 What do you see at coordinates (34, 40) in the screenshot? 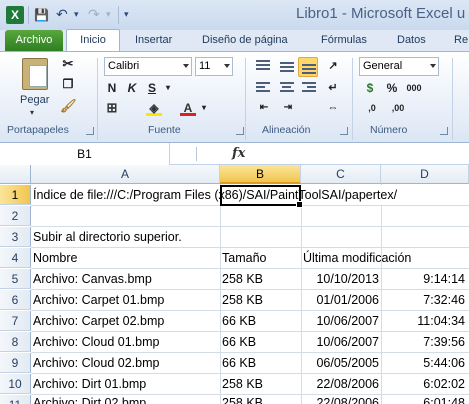
I see `tab-archivo: Archivo` at bounding box center [34, 40].